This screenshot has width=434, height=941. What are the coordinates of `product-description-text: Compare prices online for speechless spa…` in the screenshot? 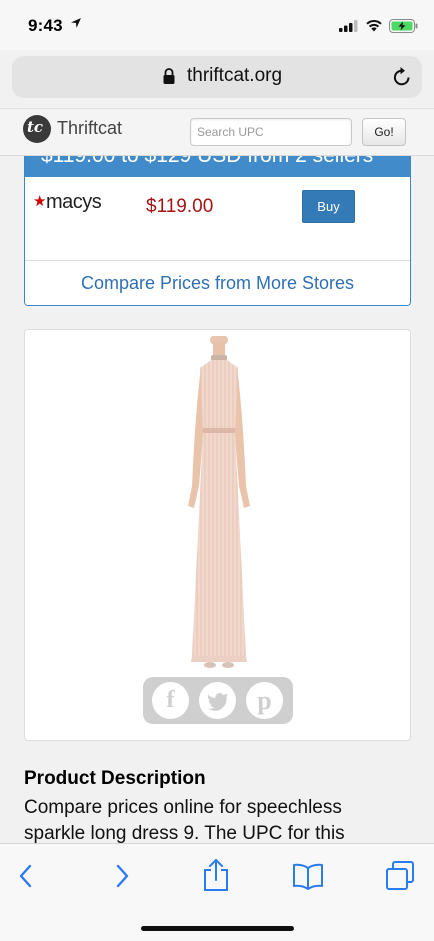 It's located at (184, 820).